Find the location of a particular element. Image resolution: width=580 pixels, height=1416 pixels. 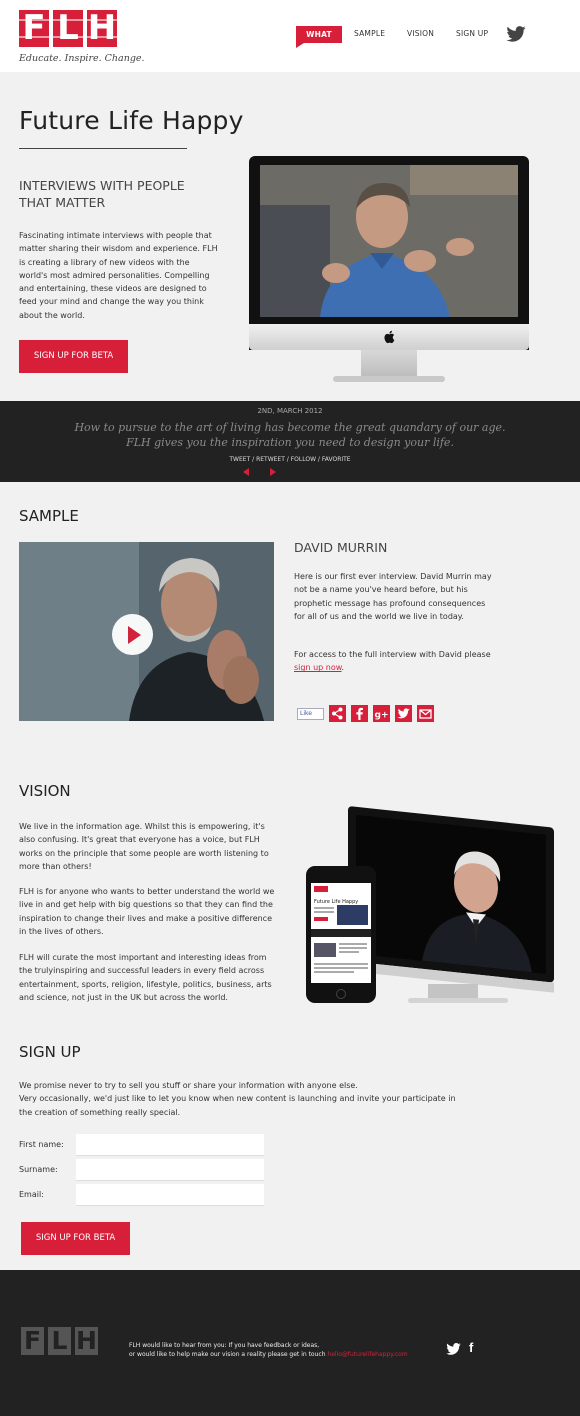

phone-title-text: Future Life Happy is located at coordinates (336, 902).